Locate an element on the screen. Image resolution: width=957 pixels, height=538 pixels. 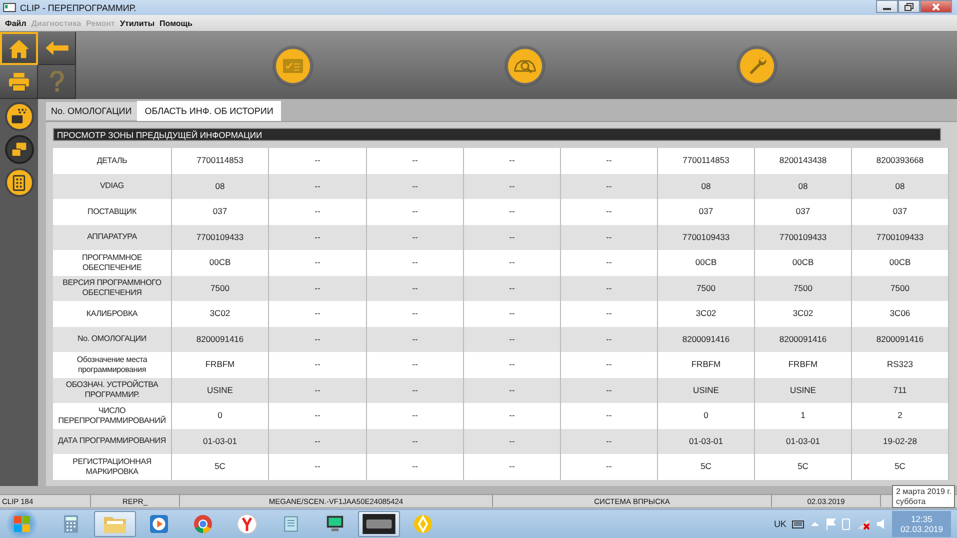
back-button is located at coordinates (57, 48).